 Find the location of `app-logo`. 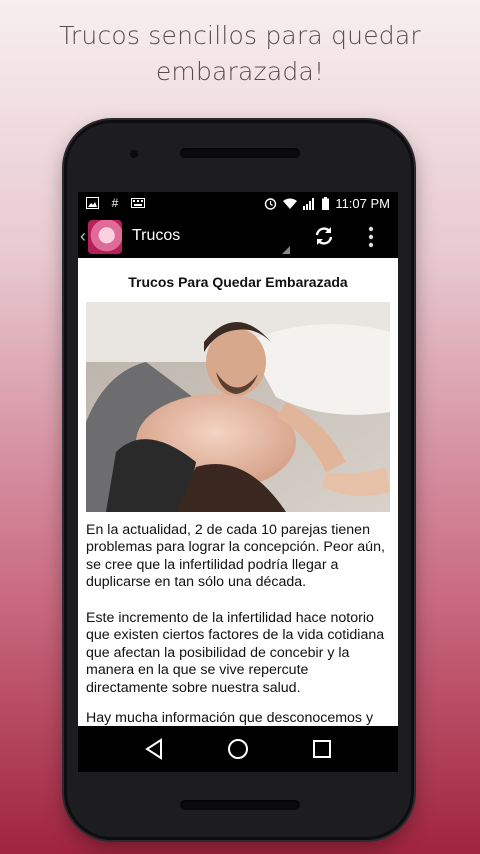

app-logo is located at coordinates (105, 237).